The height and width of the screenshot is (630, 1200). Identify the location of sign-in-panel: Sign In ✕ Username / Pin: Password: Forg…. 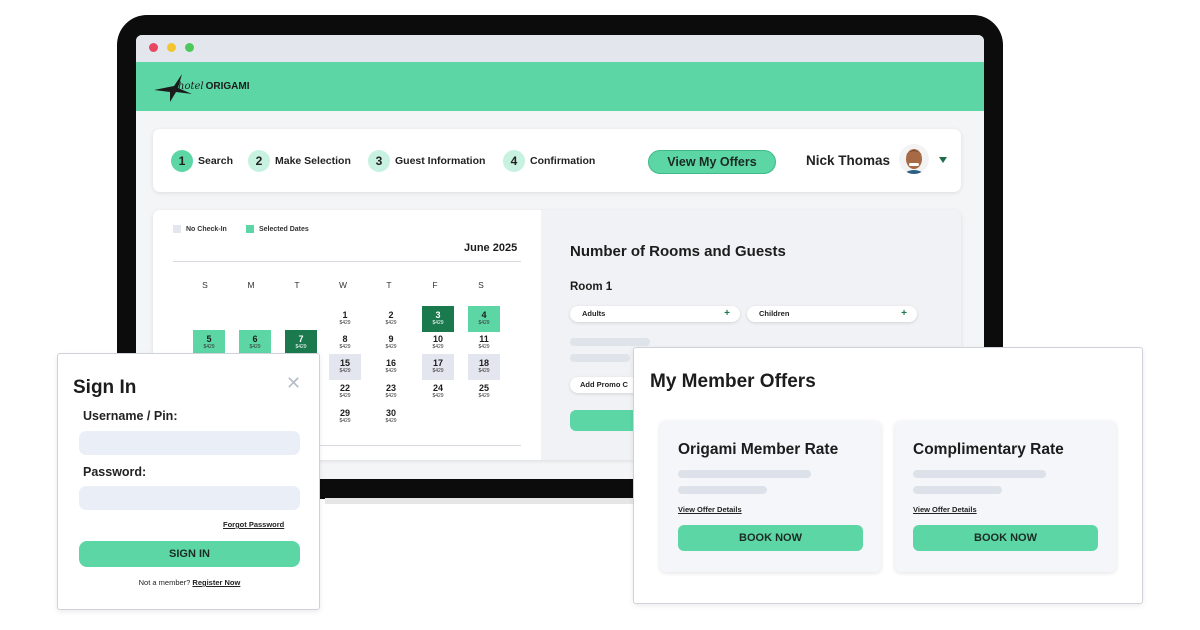
(188, 481).